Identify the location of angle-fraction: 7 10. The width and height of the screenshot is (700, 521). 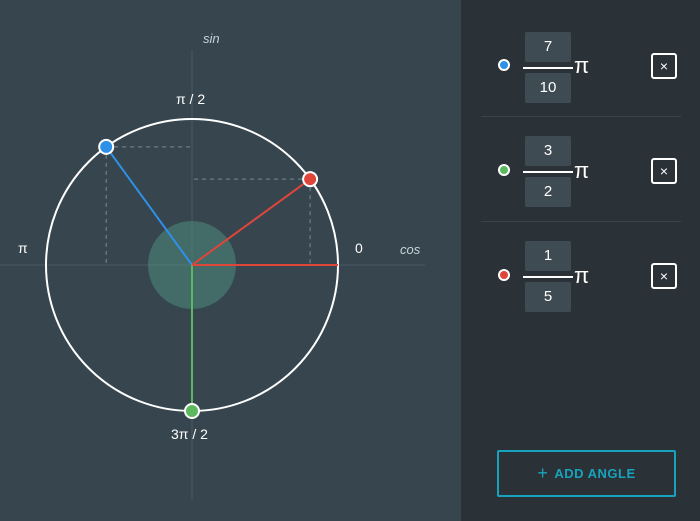
(548, 67).